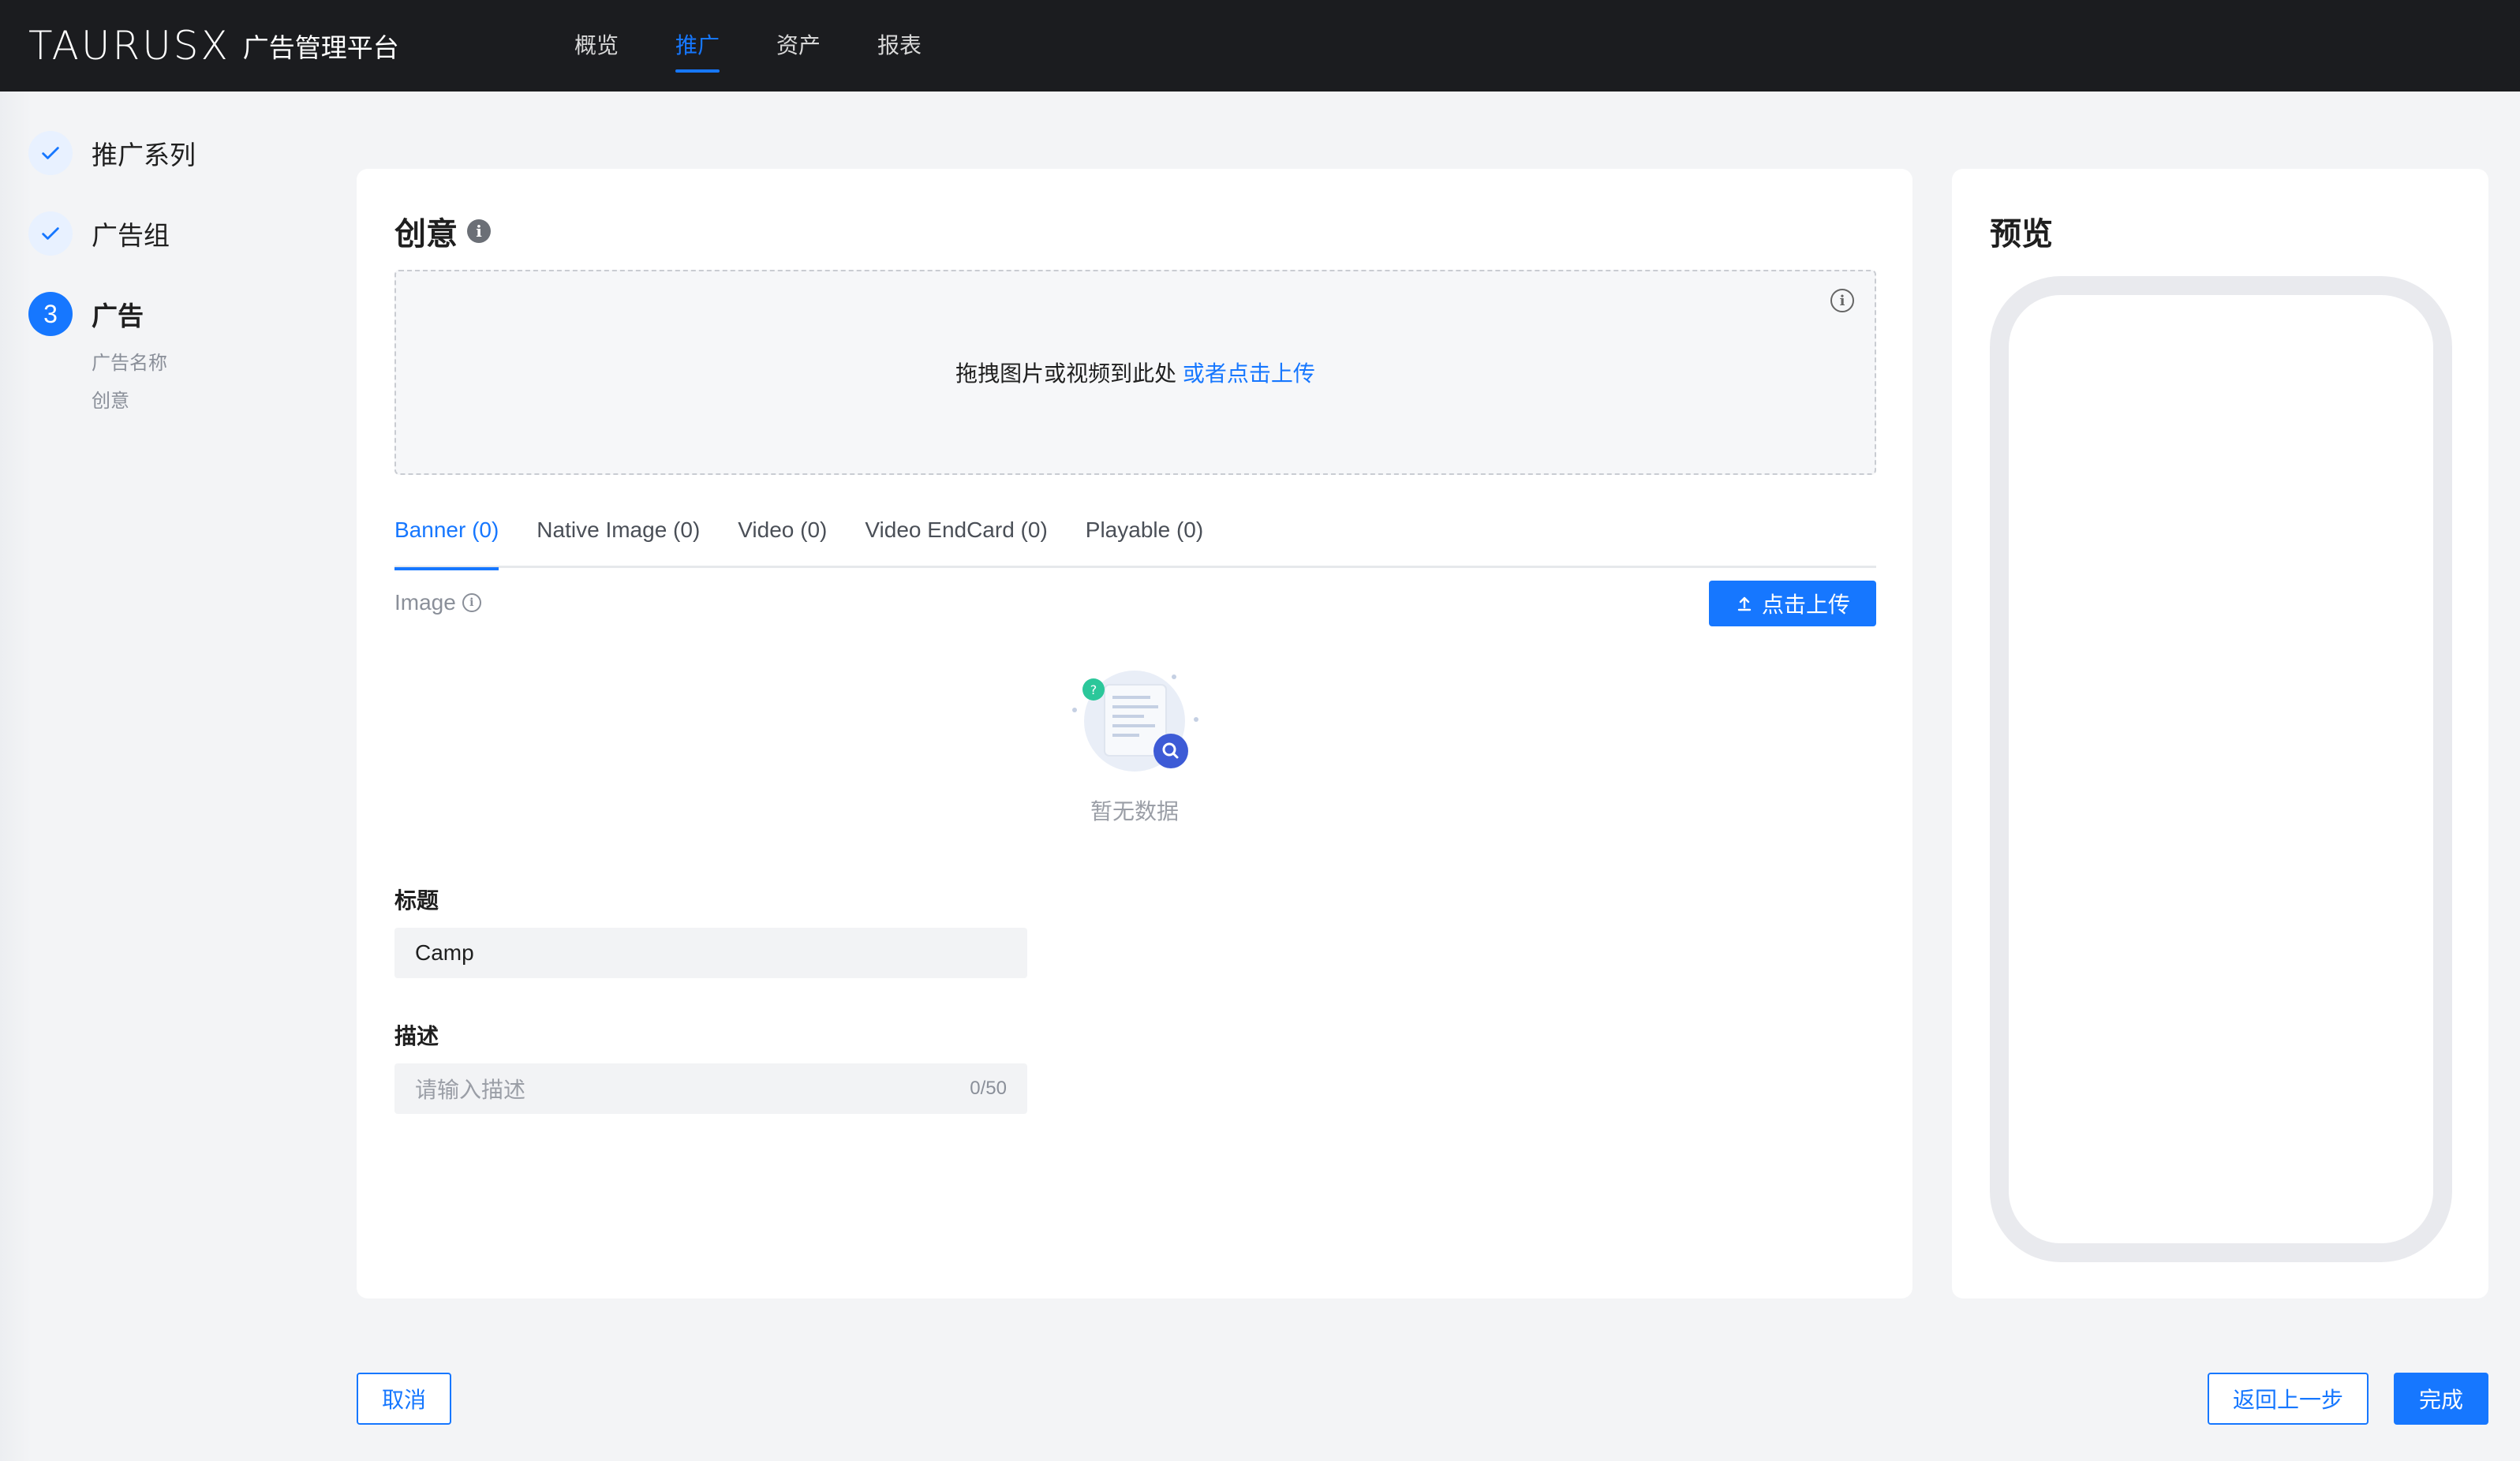 The height and width of the screenshot is (1461, 2520). Describe the element at coordinates (1805, 604) in the screenshot. I see `upload-button-label: 点击上传` at that location.